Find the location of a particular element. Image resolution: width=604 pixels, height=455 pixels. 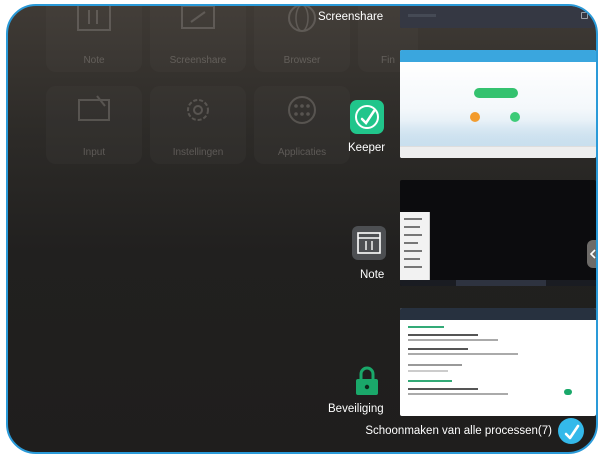

apps-grid-icon is located at coordinates (302, 110).